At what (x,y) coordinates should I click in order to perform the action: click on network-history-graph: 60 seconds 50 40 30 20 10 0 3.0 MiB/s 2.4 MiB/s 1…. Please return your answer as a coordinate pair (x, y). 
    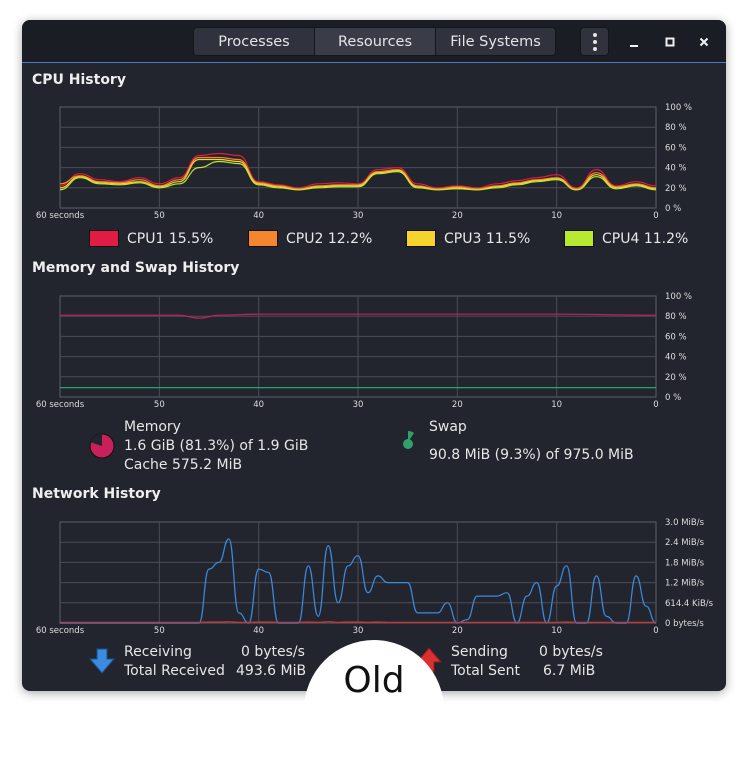
    Looking at the image, I should click on (375, 577).